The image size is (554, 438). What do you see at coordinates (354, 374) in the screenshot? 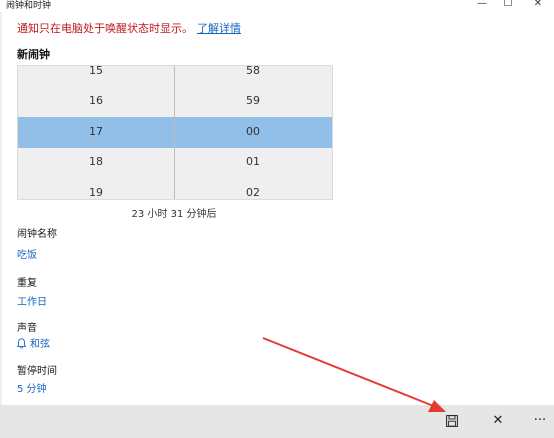
I see `annotation-arrow-icon` at bounding box center [354, 374].